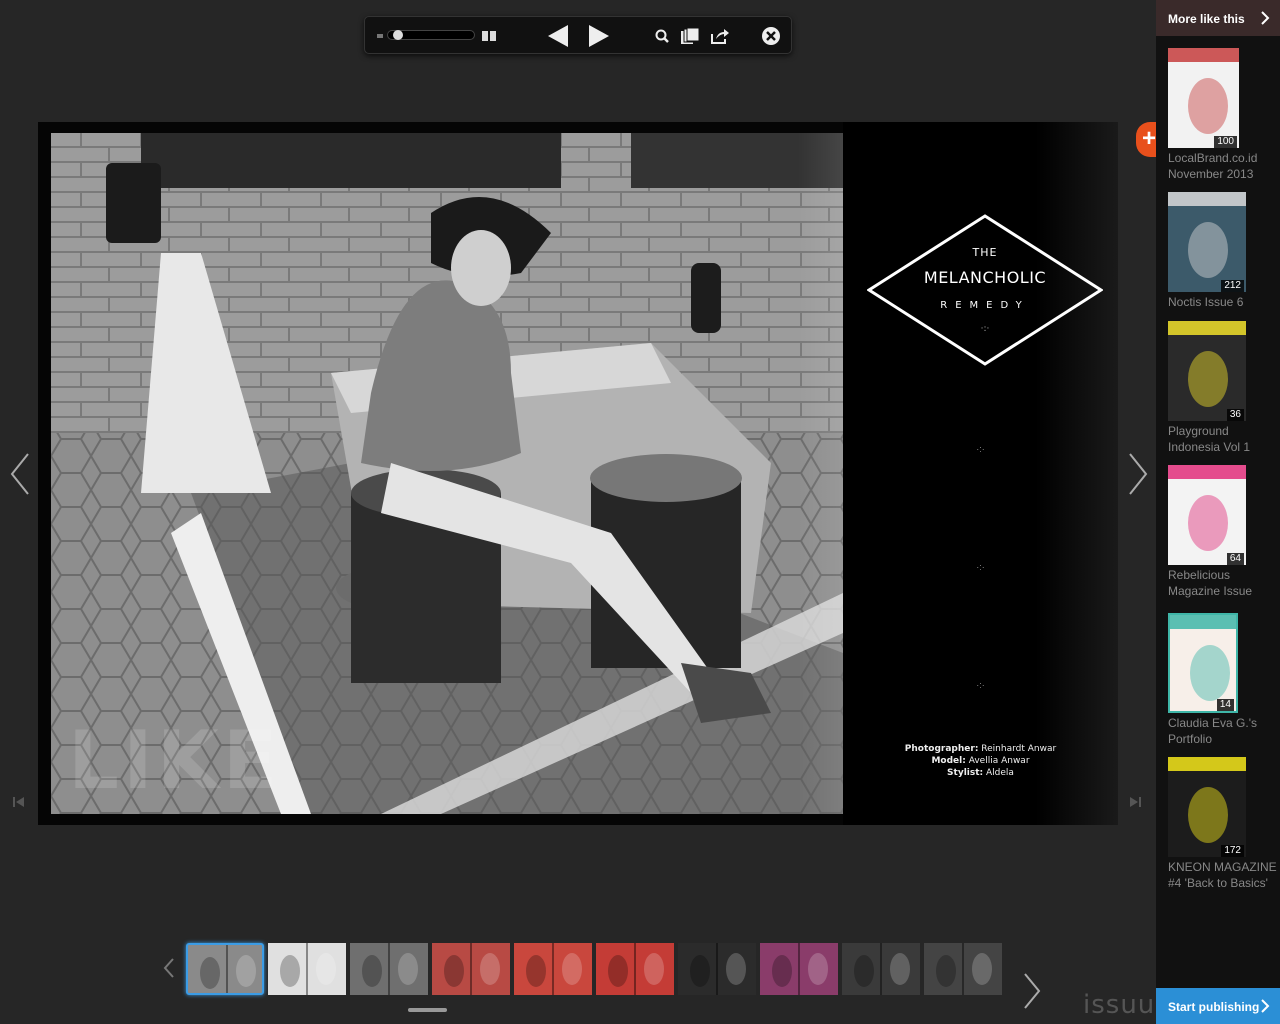 The height and width of the screenshot is (1024, 1280). Describe the element at coordinates (431, 35) in the screenshot. I see `zoom-slider` at that location.